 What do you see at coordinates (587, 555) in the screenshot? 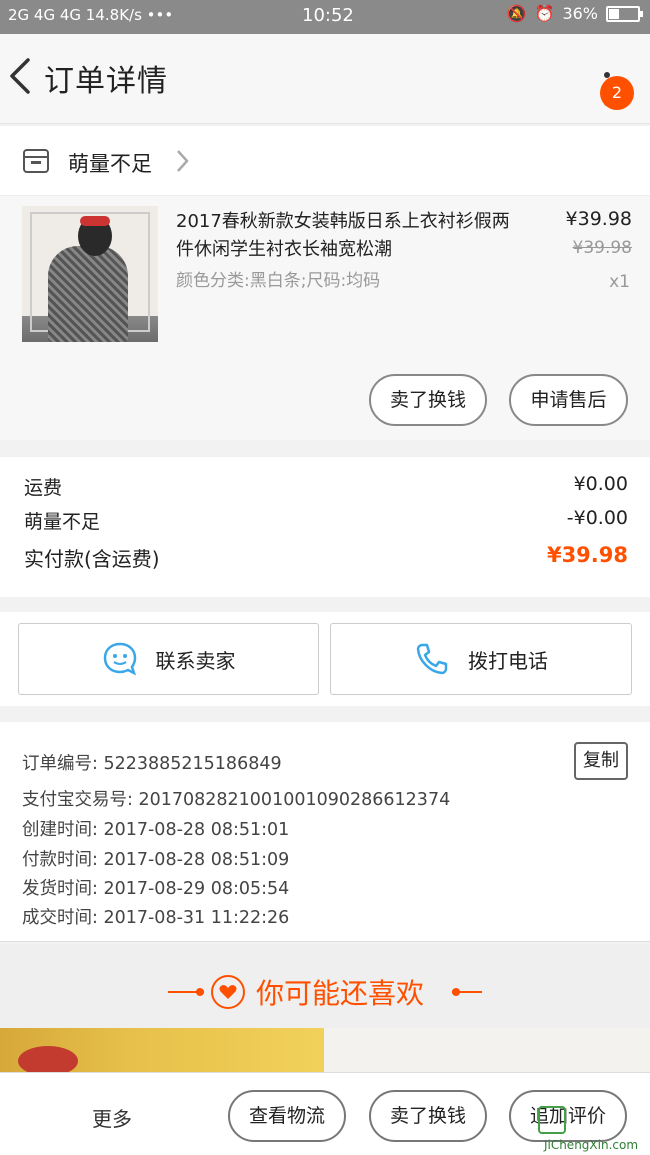
I see `total-value: ¥39.98` at bounding box center [587, 555].